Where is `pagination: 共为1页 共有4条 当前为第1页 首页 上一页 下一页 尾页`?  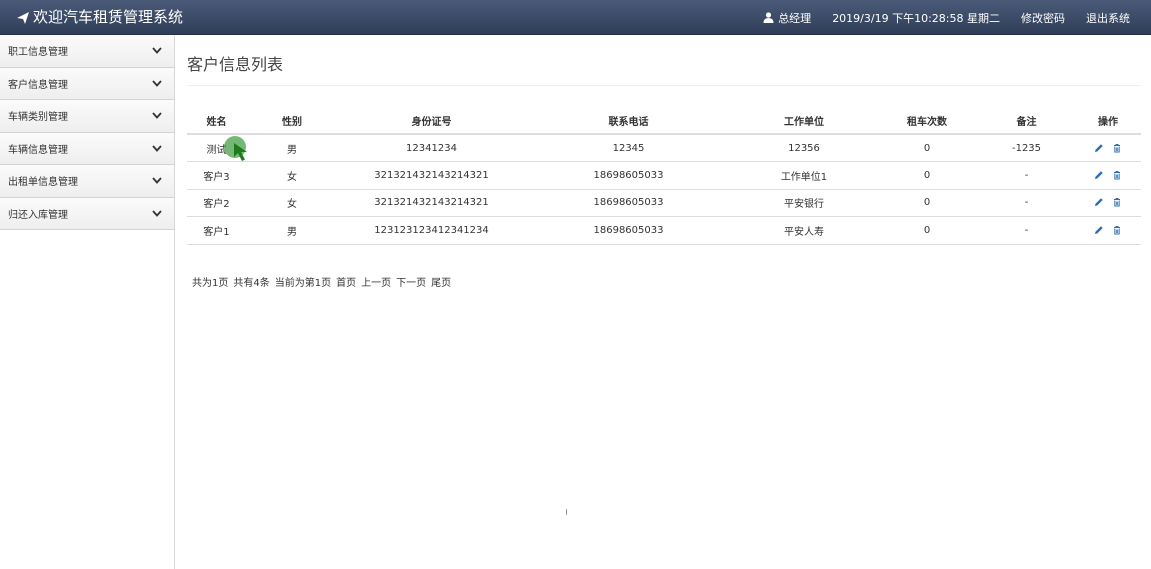
pagination: 共为1页 共有4条 当前为第1页 首页 上一页 下一页 尾页 is located at coordinates (321, 281).